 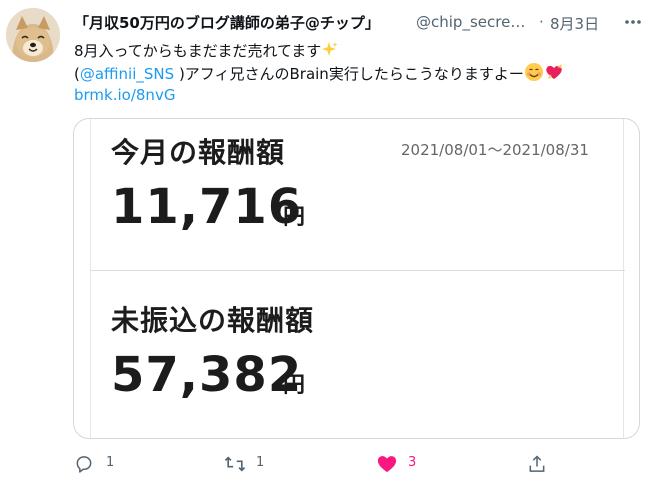 What do you see at coordinates (198, 152) in the screenshot?
I see `this-month-earnings-title: 今月の報酬額` at bounding box center [198, 152].